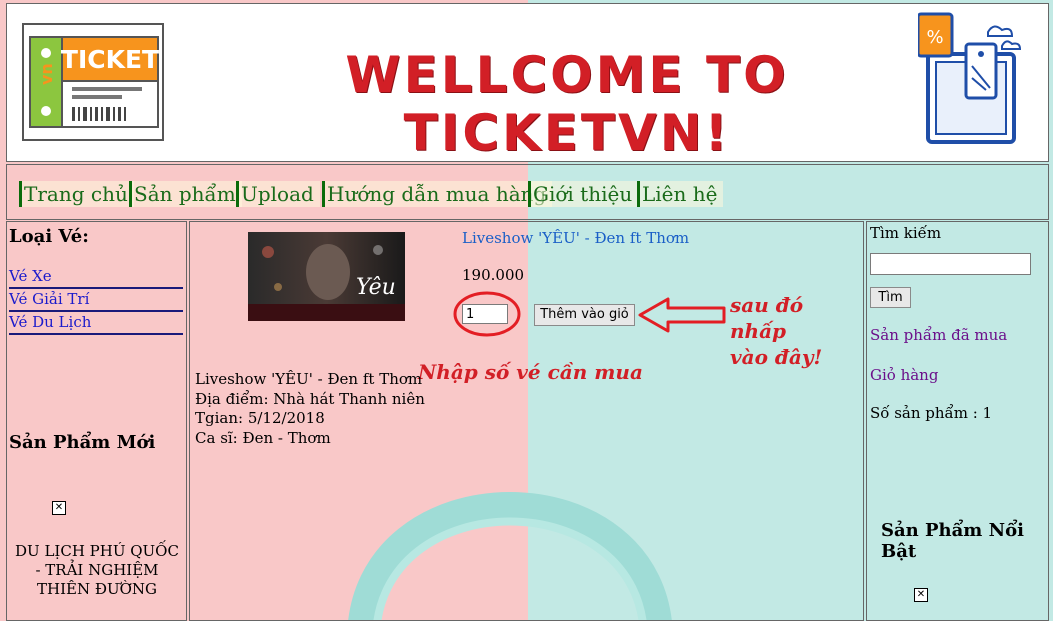 Image resolution: width=1053 pixels, height=621 pixels. What do you see at coordinates (96, 300) in the screenshot?
I see `category-link-entertainment: Vé Giải Trí` at bounding box center [96, 300].